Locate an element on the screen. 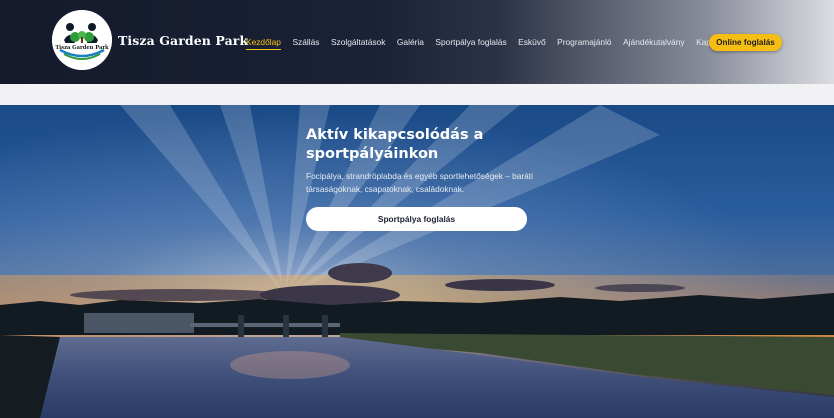 This screenshot has height=418, width=834. site-logo: Tisza Garden Park is located at coordinates (82, 40).